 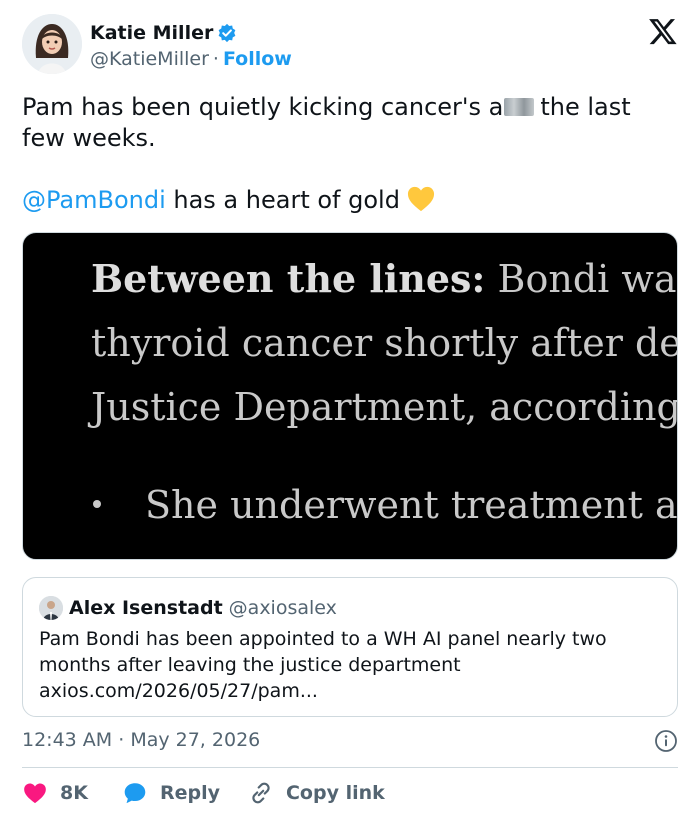 I want to click on author-handle: @KatieMiller, so click(x=149, y=59).